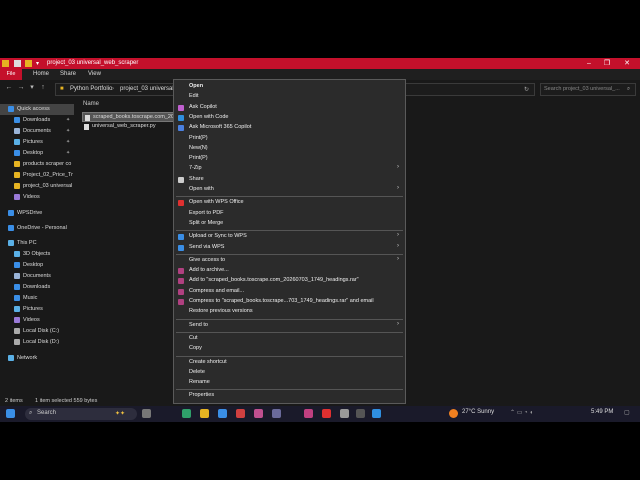 This screenshot has width=640, height=480. Describe the element at coordinates (41, 74) in the screenshot. I see `tab-home: Home` at that location.